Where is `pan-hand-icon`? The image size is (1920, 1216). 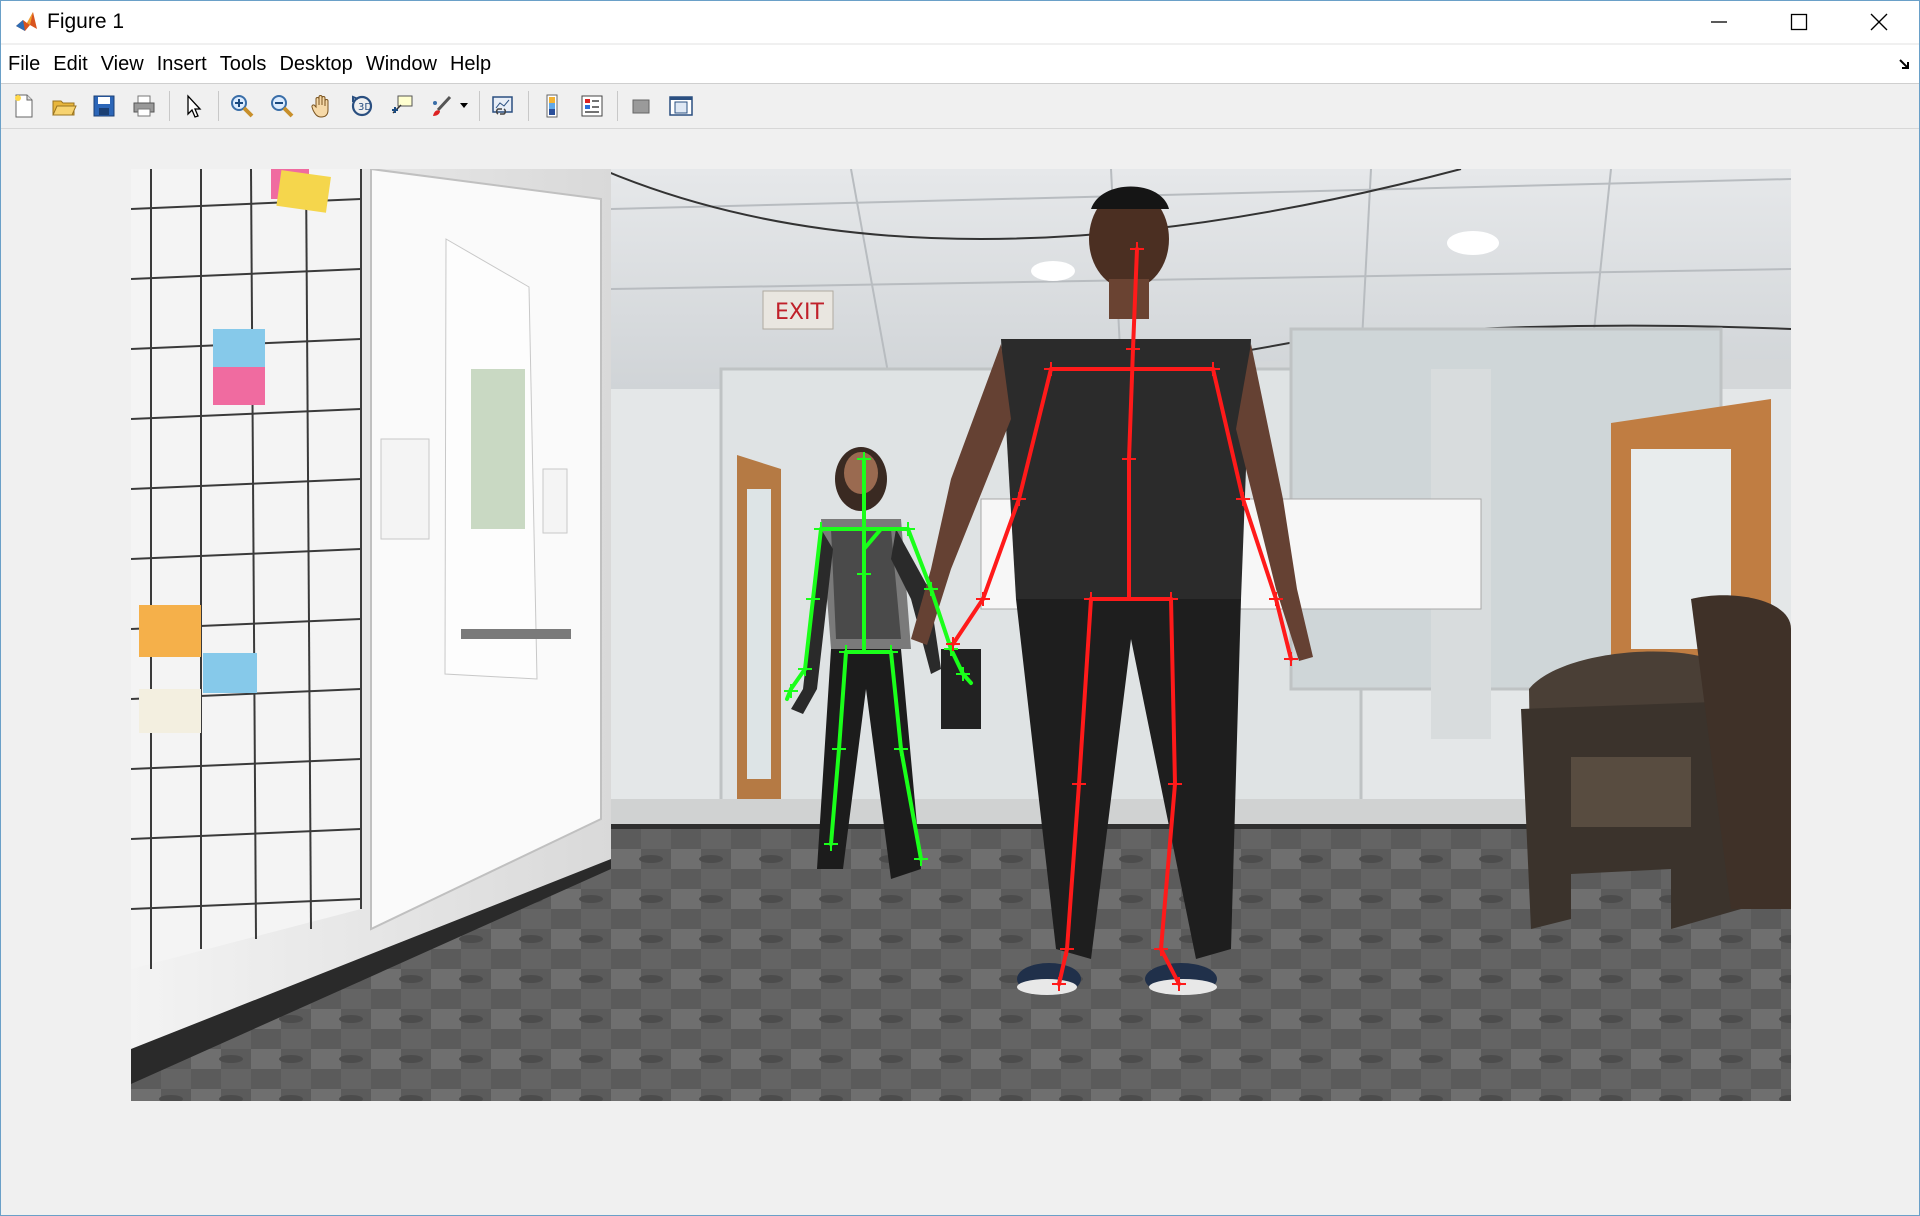
pan-hand-icon is located at coordinates (320, 106).